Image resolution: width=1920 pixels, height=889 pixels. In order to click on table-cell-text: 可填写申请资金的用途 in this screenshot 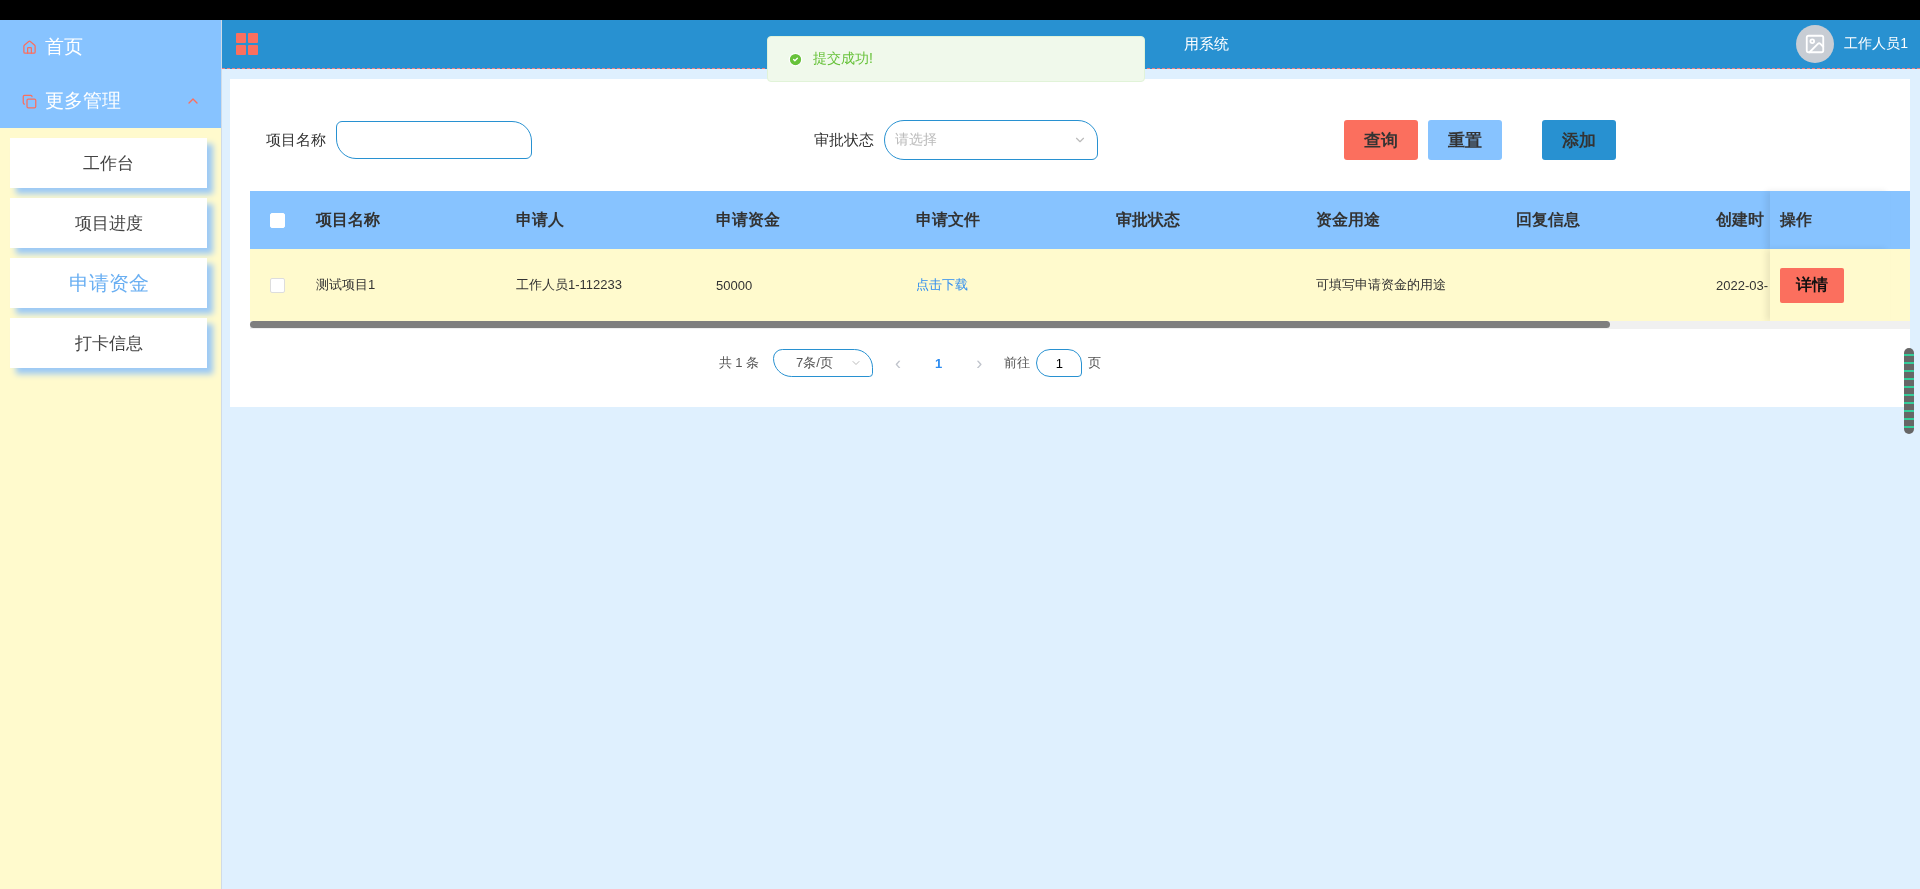, I will do `click(1381, 285)`.